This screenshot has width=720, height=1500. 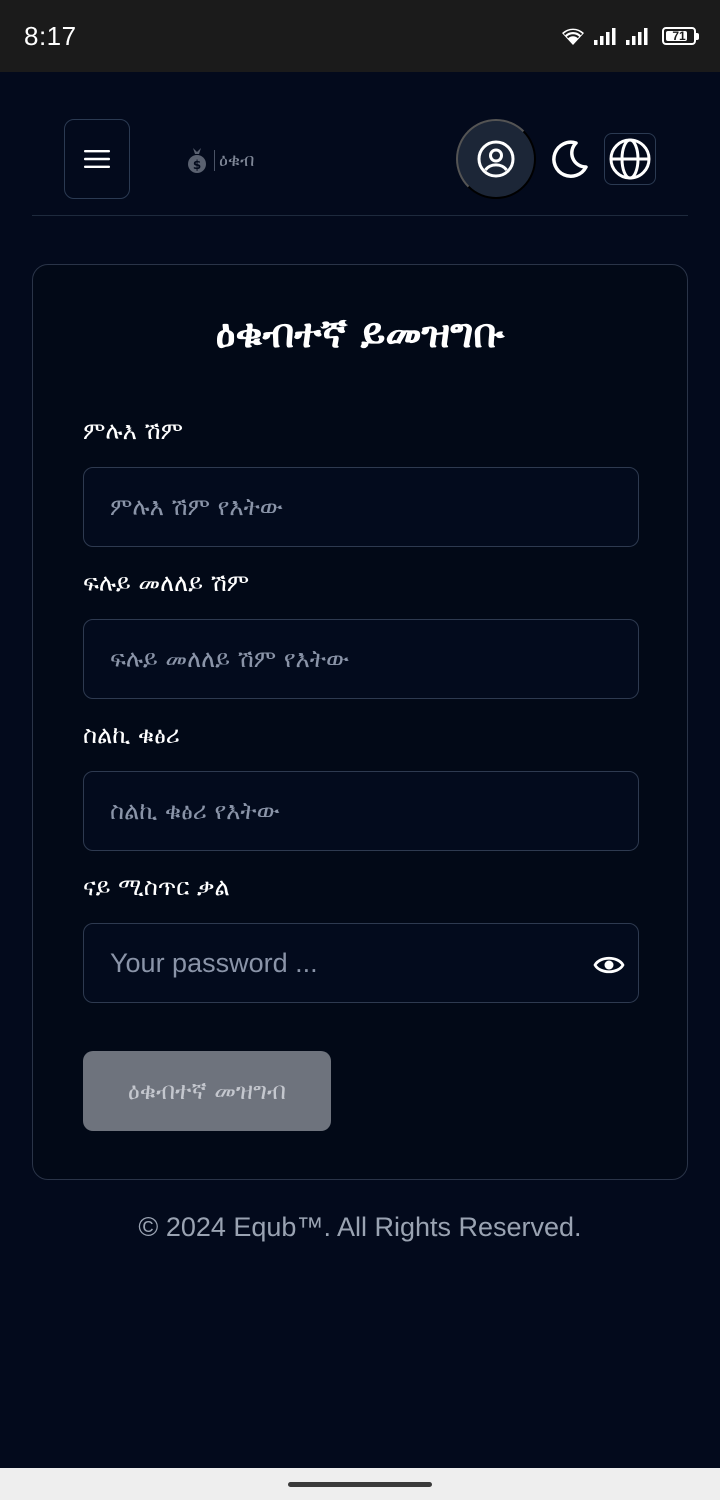 I want to click on username-input, so click(x=361, y=659).